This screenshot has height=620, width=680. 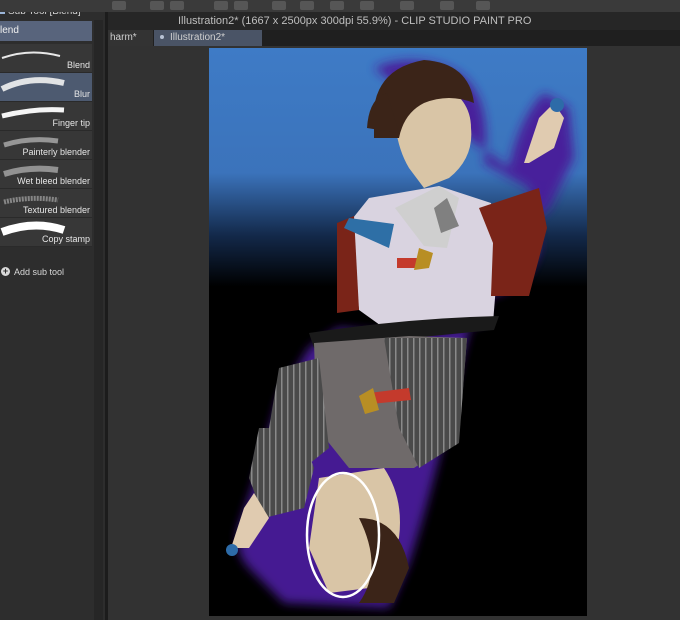 I want to click on brush-item-textured-blender: Textured blender, so click(x=46, y=203).